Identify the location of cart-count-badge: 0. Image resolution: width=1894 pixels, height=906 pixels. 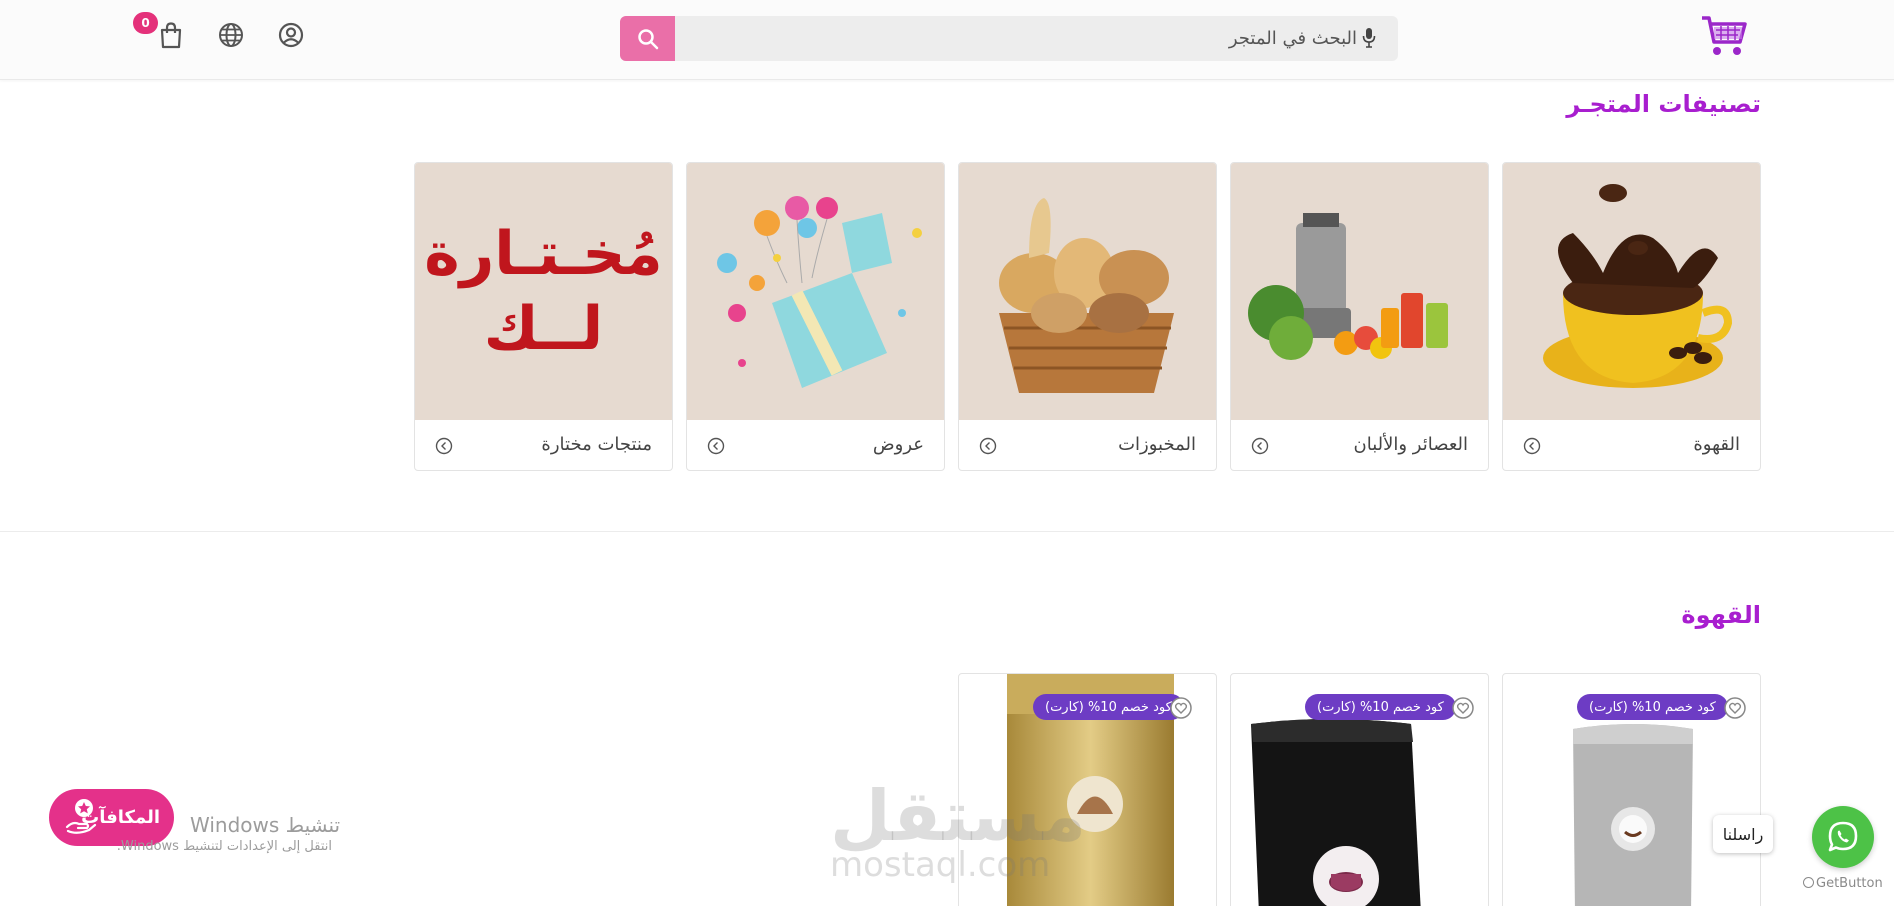
(145, 23).